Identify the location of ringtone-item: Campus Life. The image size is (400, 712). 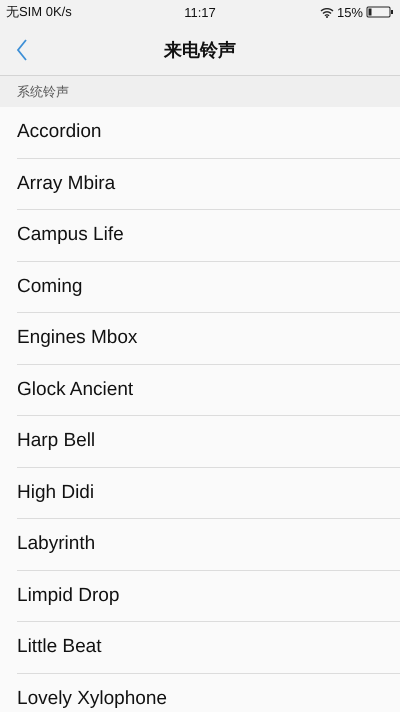
(208, 236).